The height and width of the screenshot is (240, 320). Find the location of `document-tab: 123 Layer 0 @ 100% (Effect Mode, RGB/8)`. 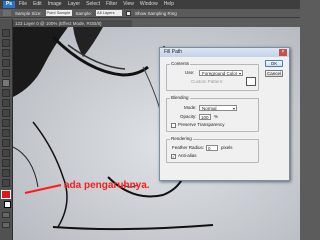

document-tab: 123 Layer 0 @ 100% (Effect Mode, RGB/8) is located at coordinates (72, 23).